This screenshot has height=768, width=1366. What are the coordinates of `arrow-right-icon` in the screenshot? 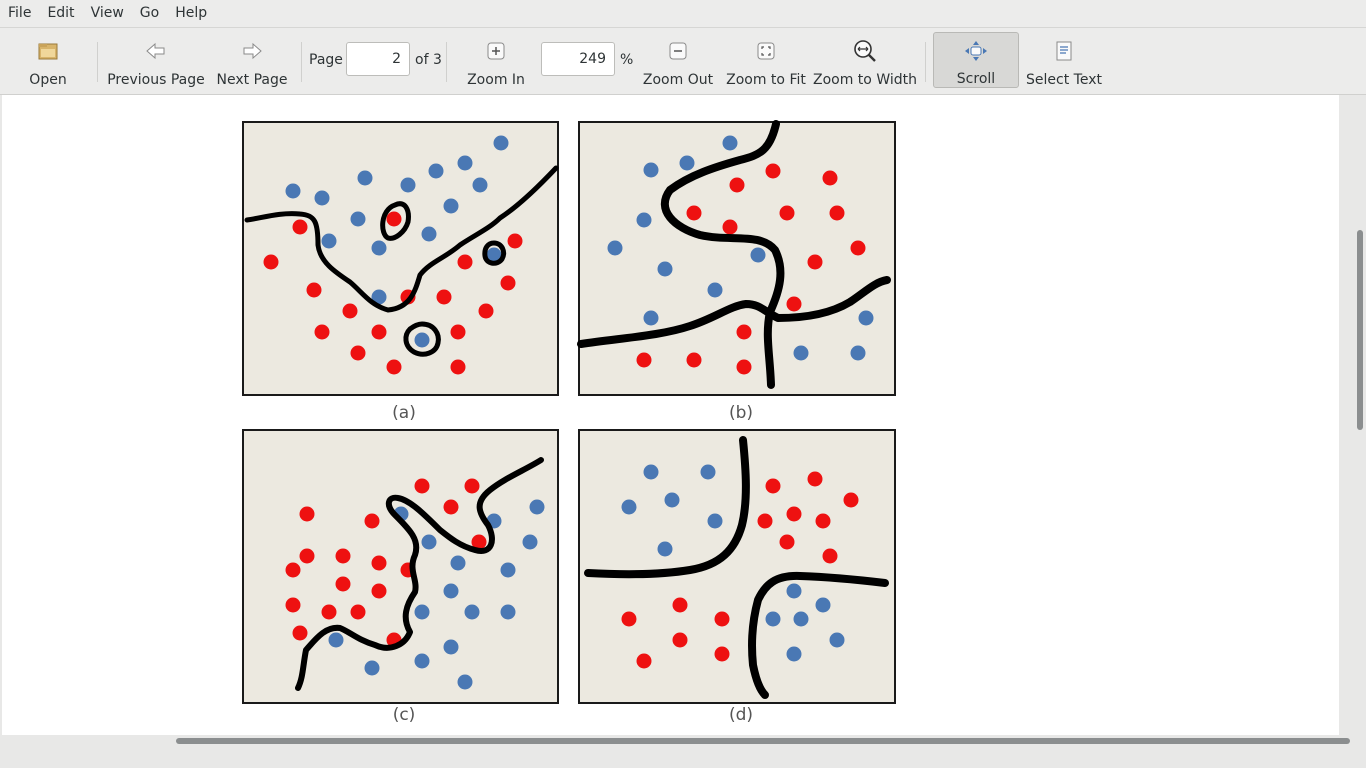 It's located at (252, 51).